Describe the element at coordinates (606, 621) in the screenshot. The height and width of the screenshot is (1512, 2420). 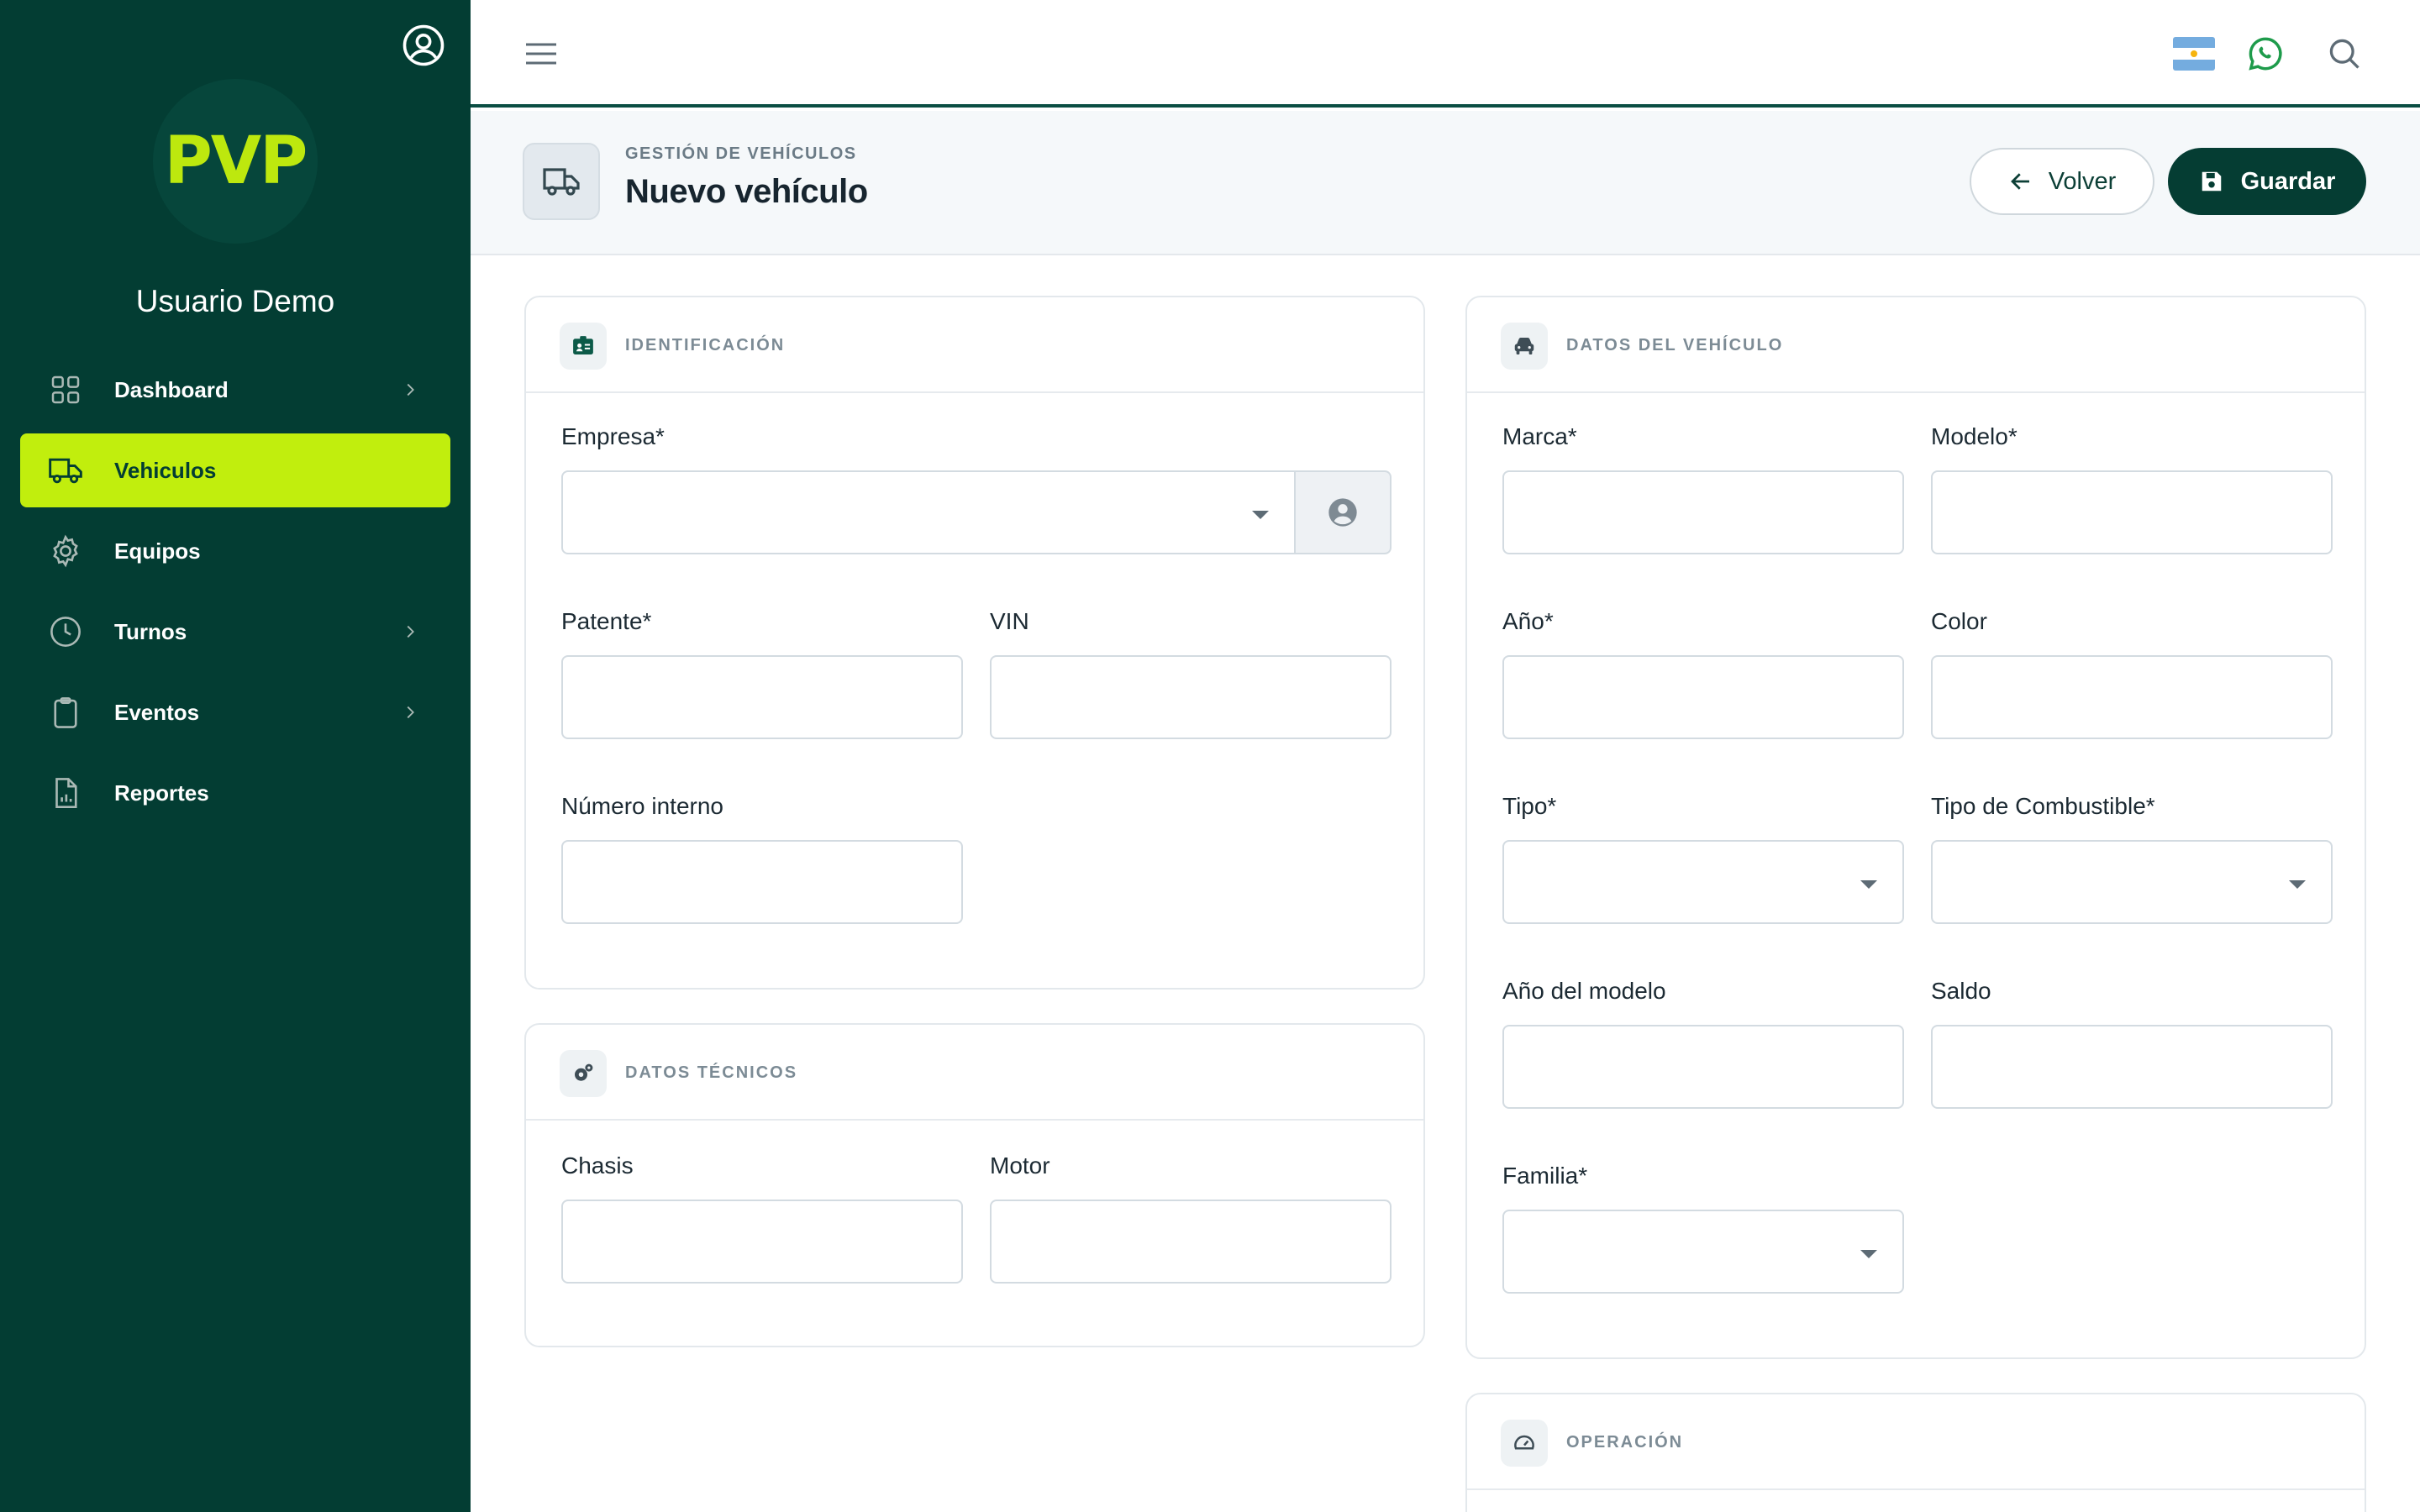
I see `patente-label: Patente*` at that location.